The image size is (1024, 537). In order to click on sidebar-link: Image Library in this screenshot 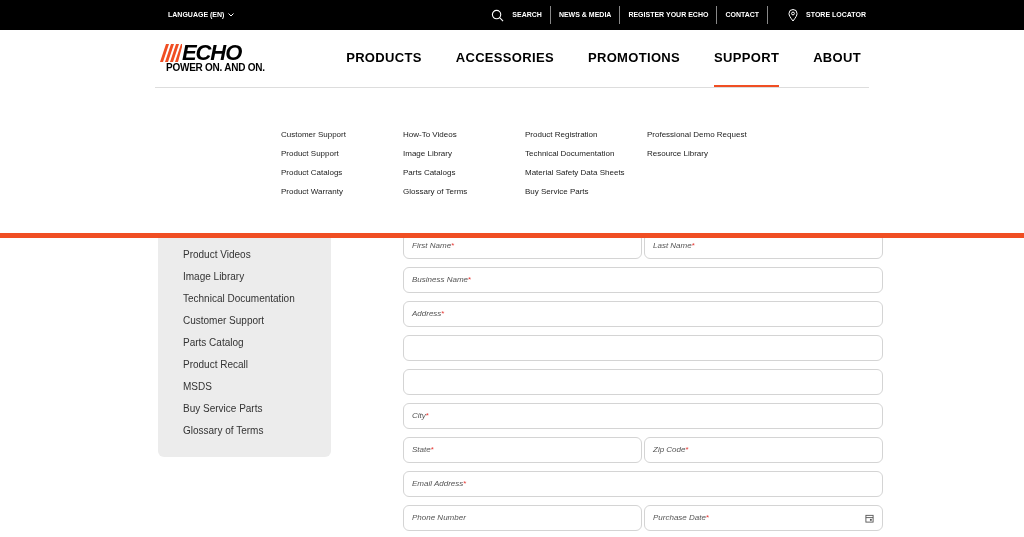, I will do `click(257, 277)`.